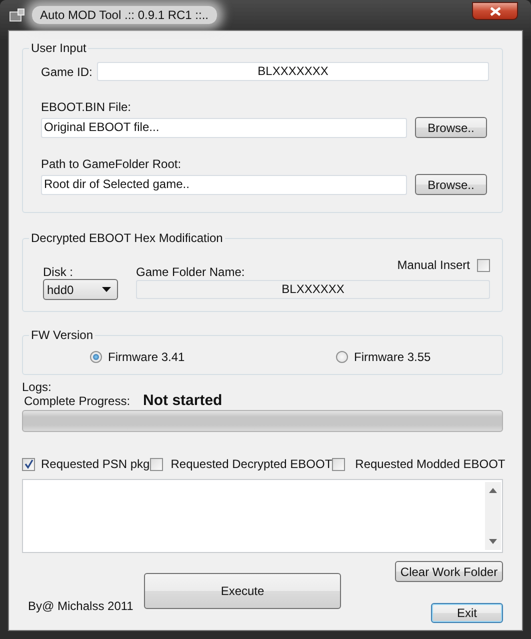 This screenshot has height=639, width=531. I want to click on progress-status: Not started, so click(182, 401).